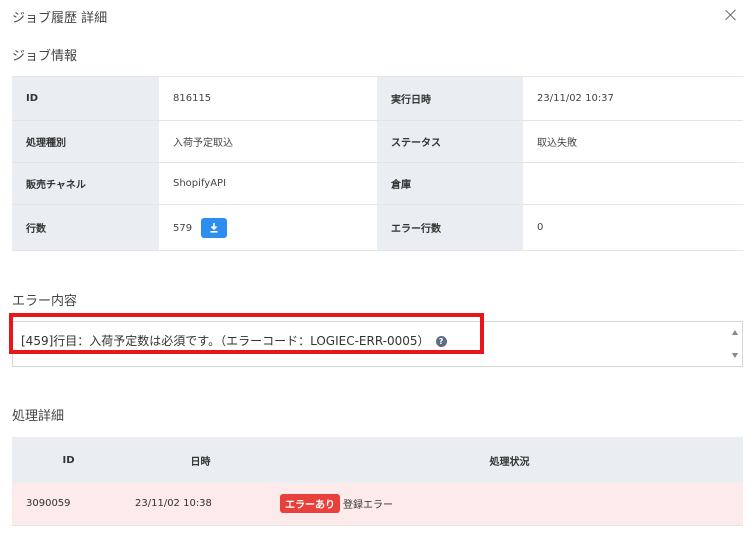 The height and width of the screenshot is (534, 754). I want to click on table-row: 3090059 23/11/02 10:38 エラーあり 登録エラー, so click(377, 504).